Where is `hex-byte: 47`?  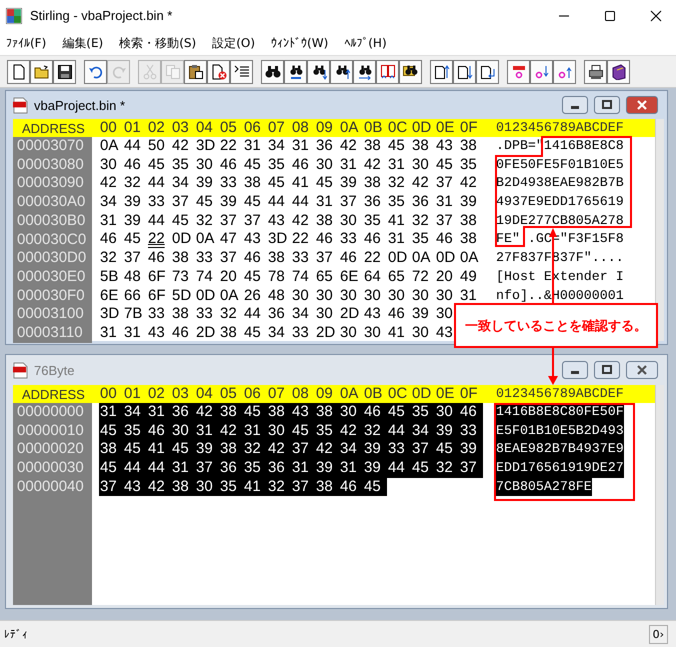
hex-byte: 47 is located at coordinates (228, 240).